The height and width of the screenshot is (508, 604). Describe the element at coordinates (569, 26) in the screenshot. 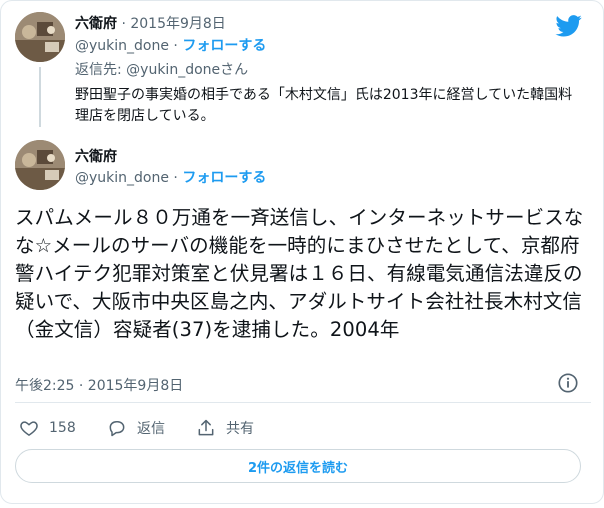

I see `twitter-logo-icon` at that location.